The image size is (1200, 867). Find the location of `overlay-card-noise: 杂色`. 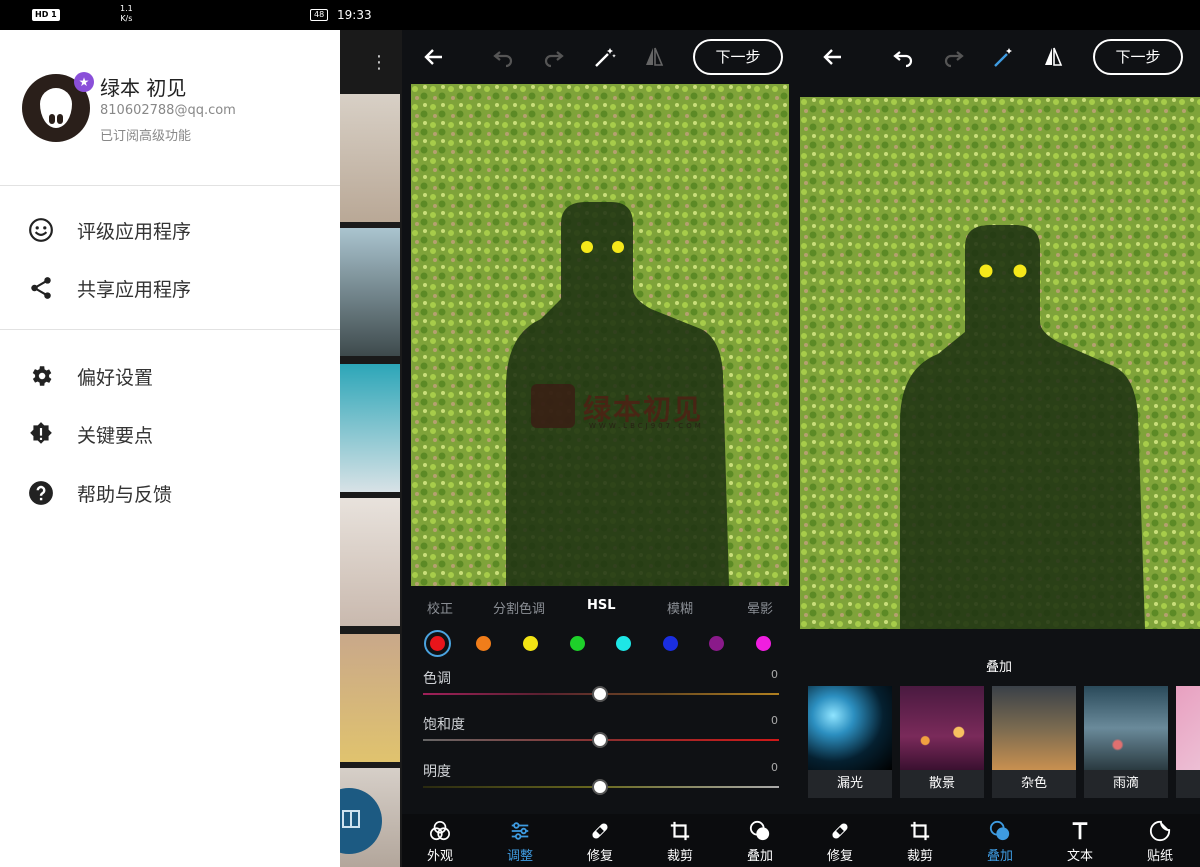

overlay-card-noise: 杂色 is located at coordinates (1034, 742).